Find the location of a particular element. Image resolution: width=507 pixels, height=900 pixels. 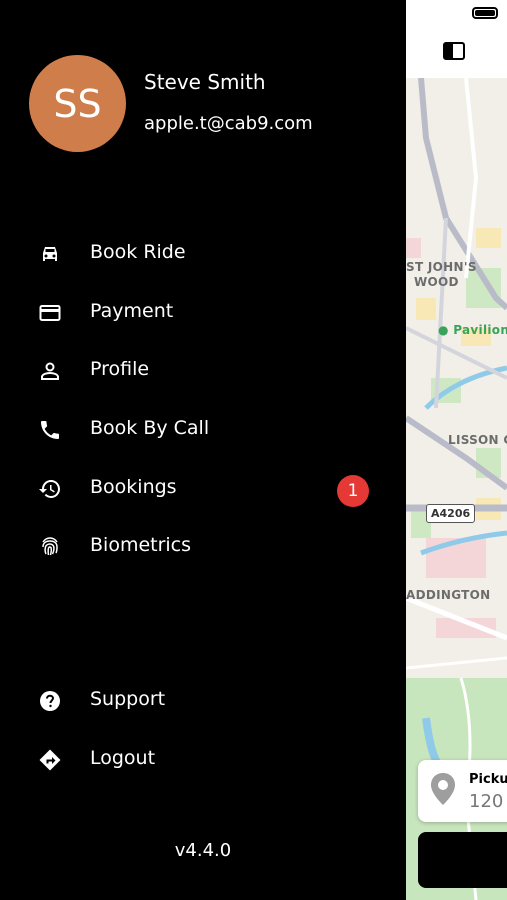

help-icon is located at coordinates (50, 701).